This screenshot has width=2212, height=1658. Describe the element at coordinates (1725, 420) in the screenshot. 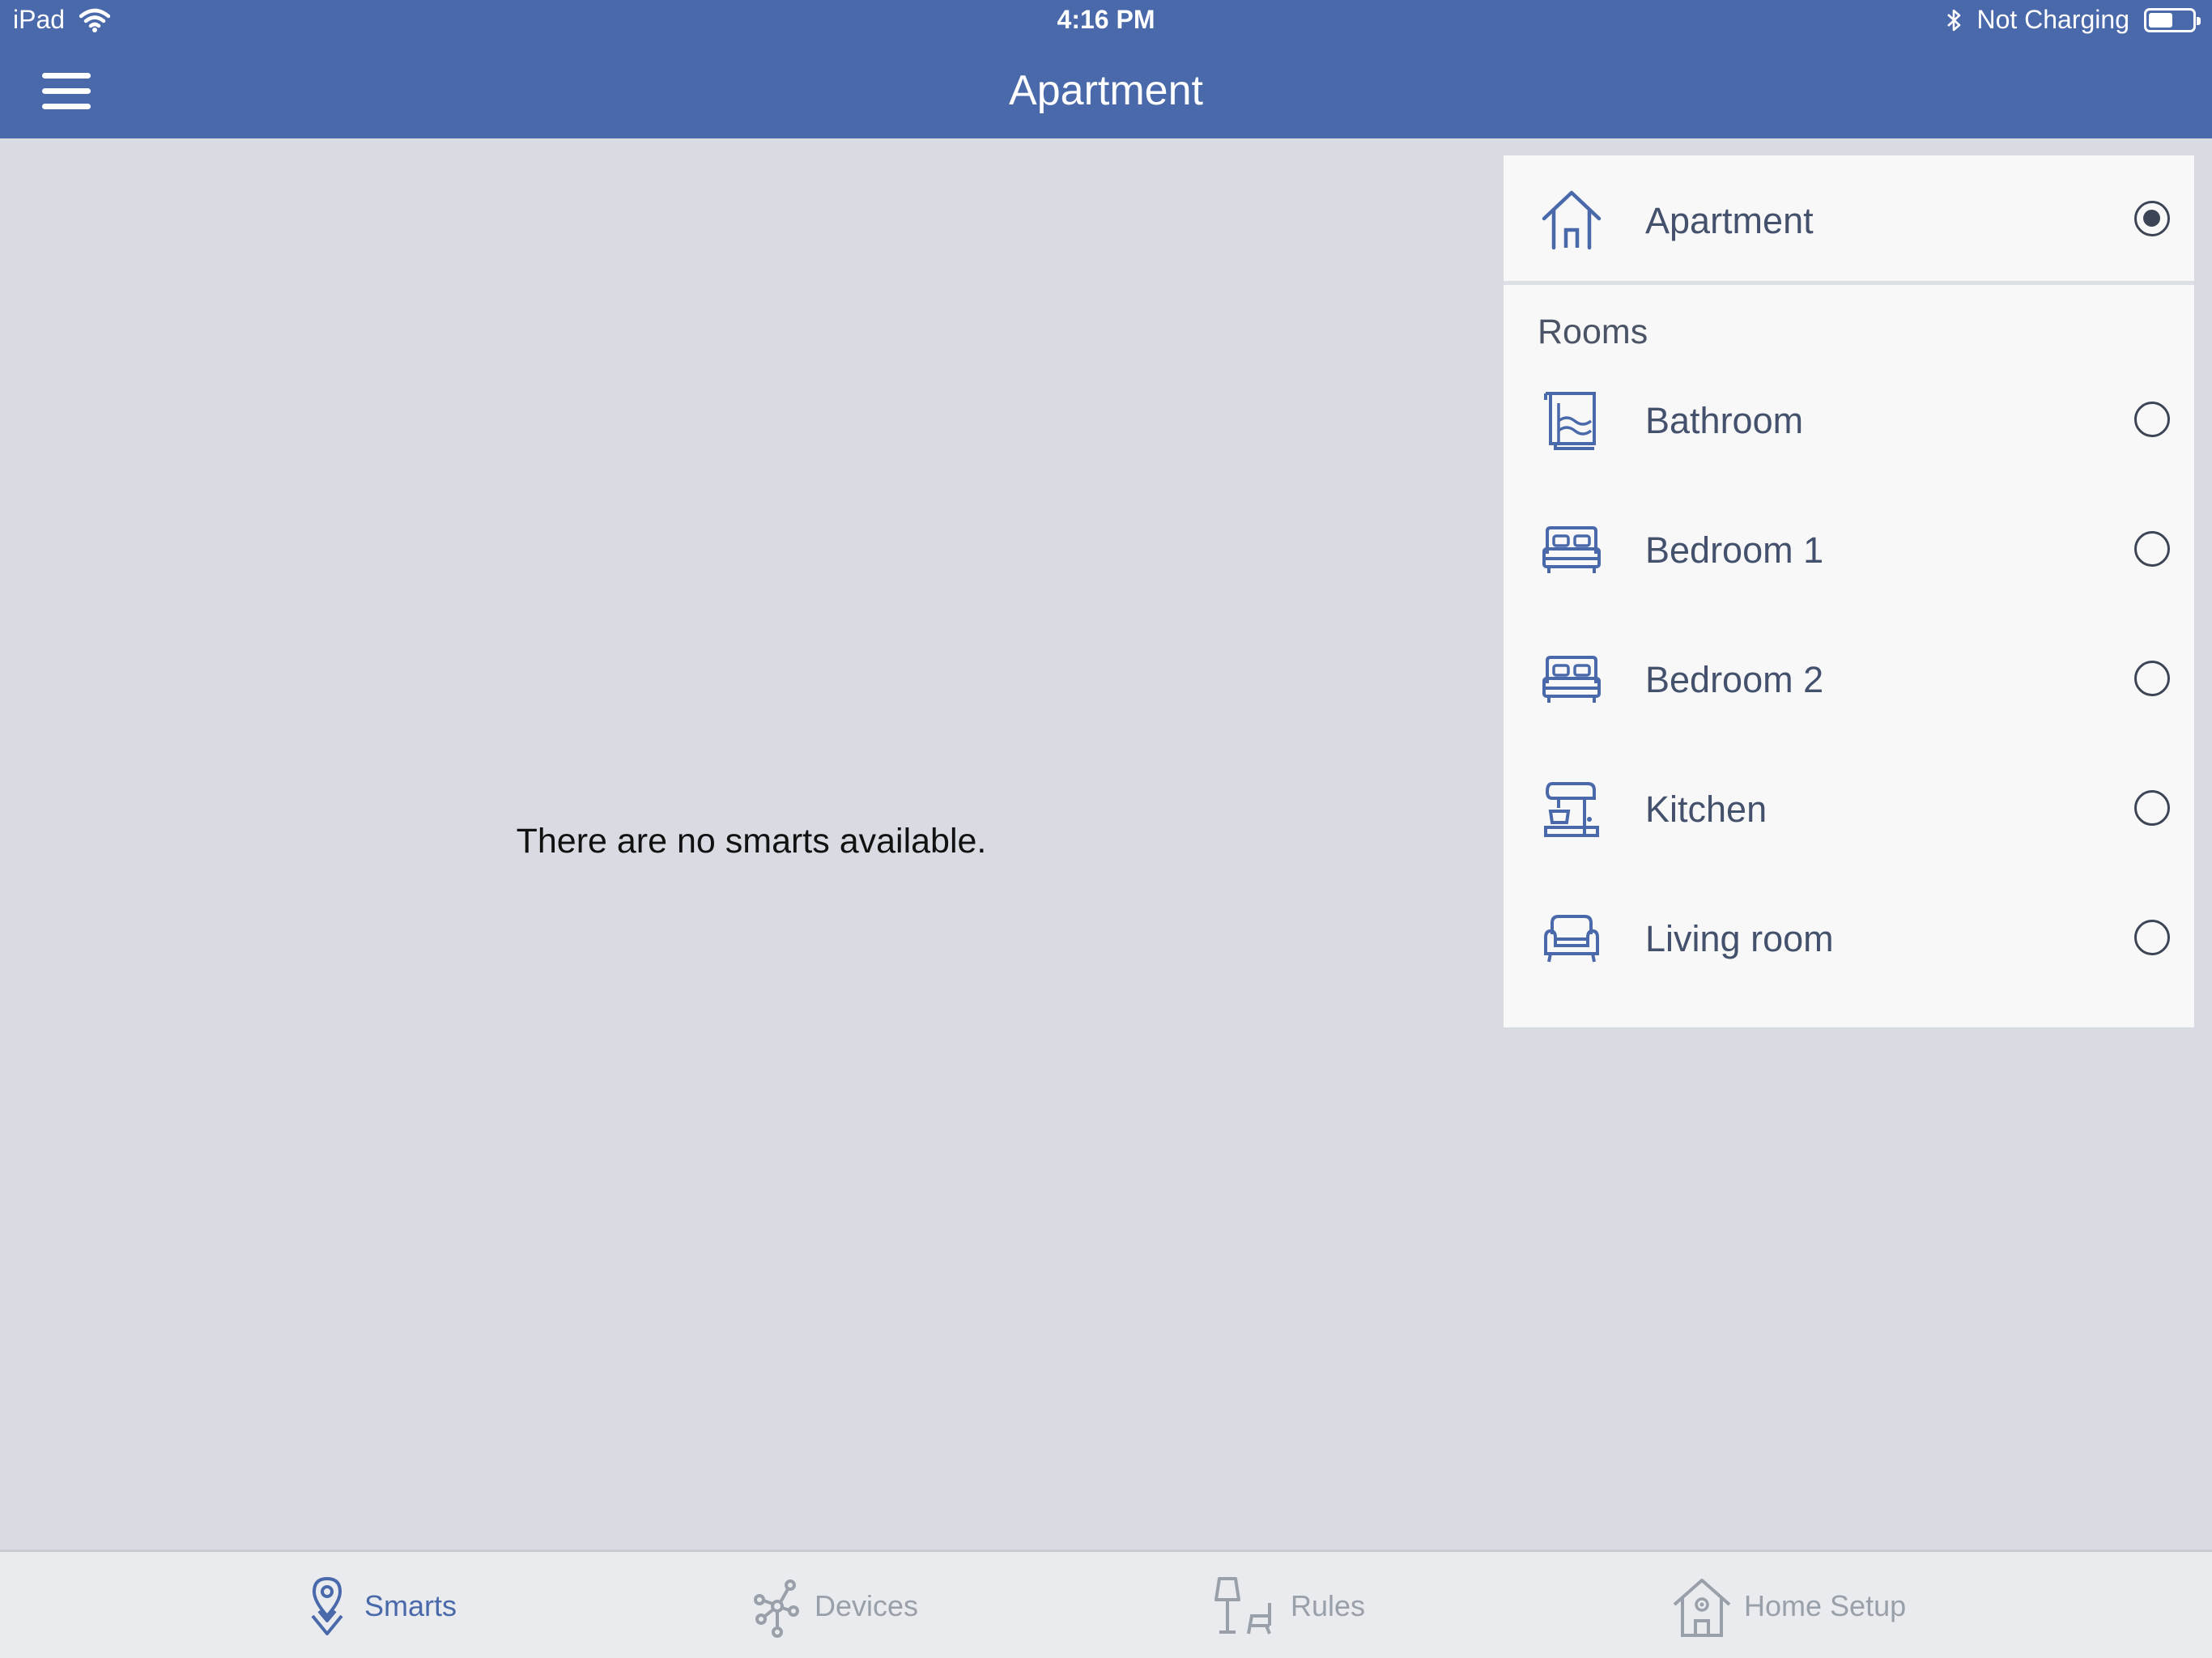

I see `room-label: Bathroom` at that location.